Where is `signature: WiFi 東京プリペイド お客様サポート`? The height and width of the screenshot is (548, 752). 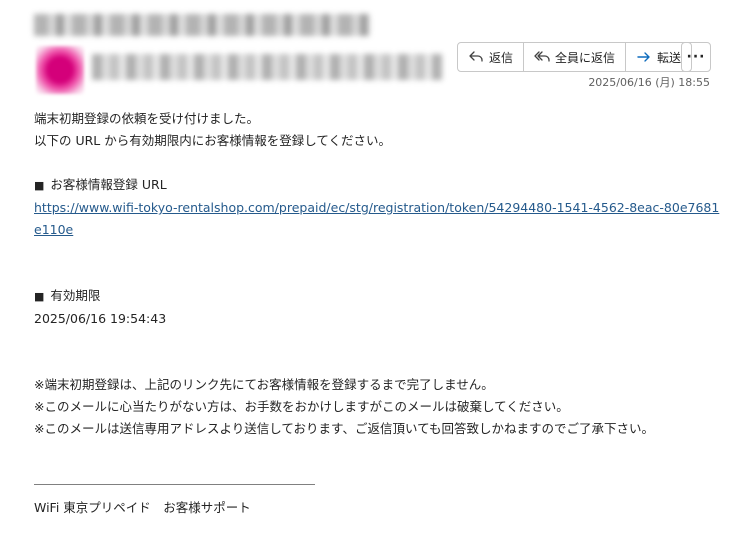 signature: WiFi 東京プリペイド お客様サポート is located at coordinates (142, 507).